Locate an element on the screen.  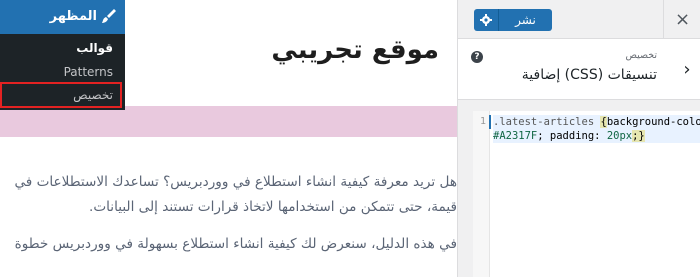
section-breadcrumb: تخصيص is located at coordinates (641, 55).